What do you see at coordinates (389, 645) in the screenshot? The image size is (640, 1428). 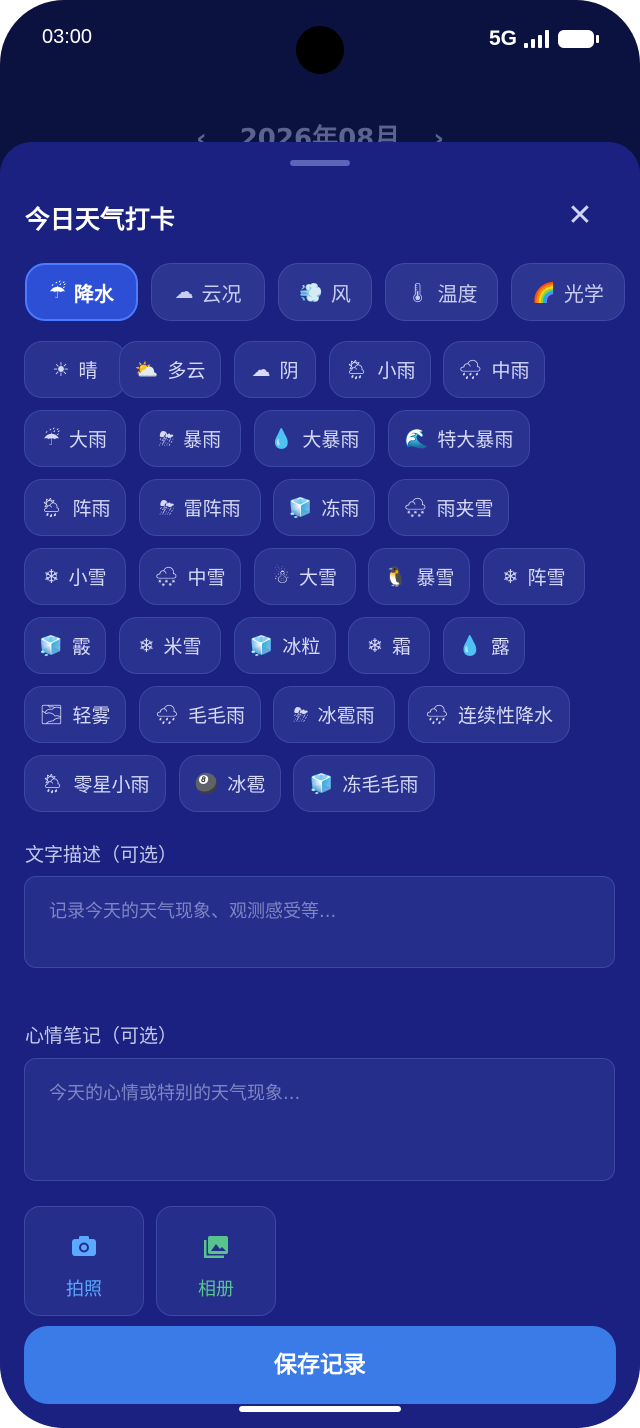 I see `weather-chip-frost: ❄ 霜` at bounding box center [389, 645].